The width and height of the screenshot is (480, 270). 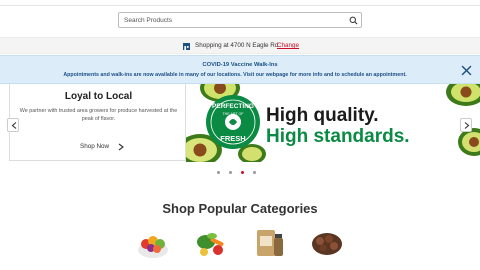 What do you see at coordinates (327, 243) in the screenshot?
I see `meat-icon` at bounding box center [327, 243].